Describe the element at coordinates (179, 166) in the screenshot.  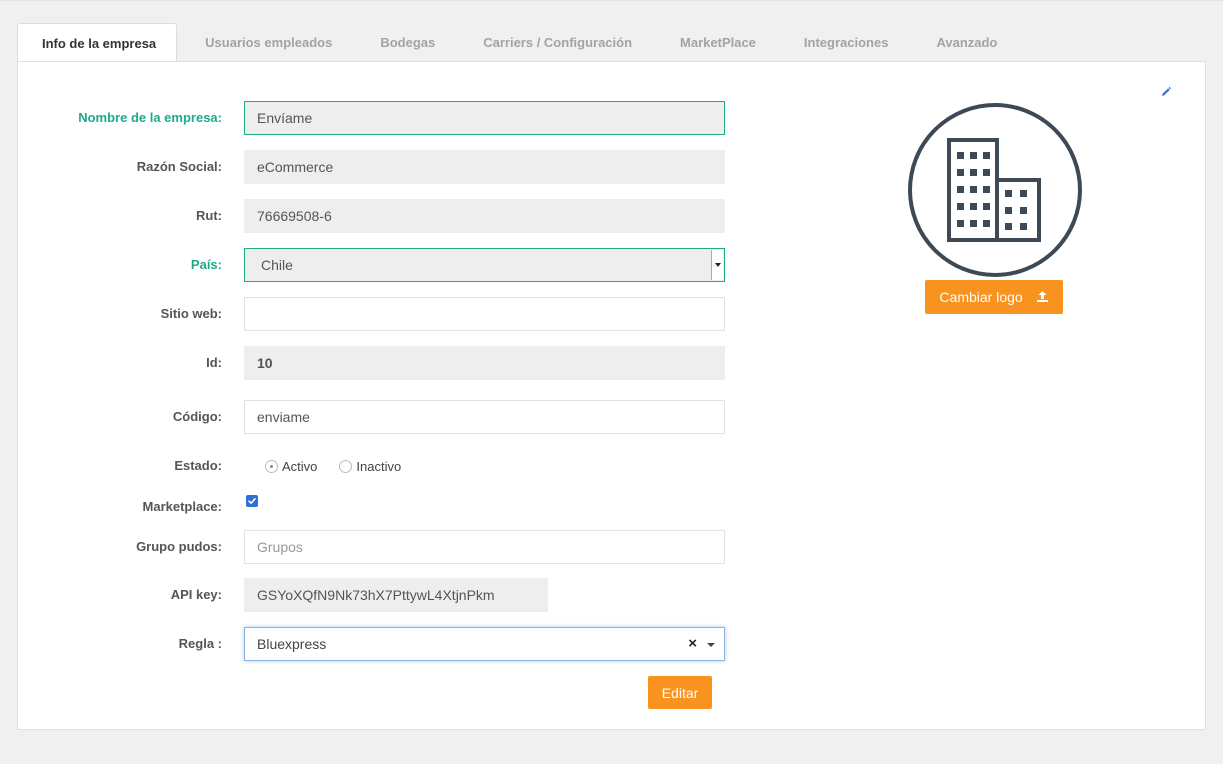
I see `razon-social-label: Razón Social:` at that location.